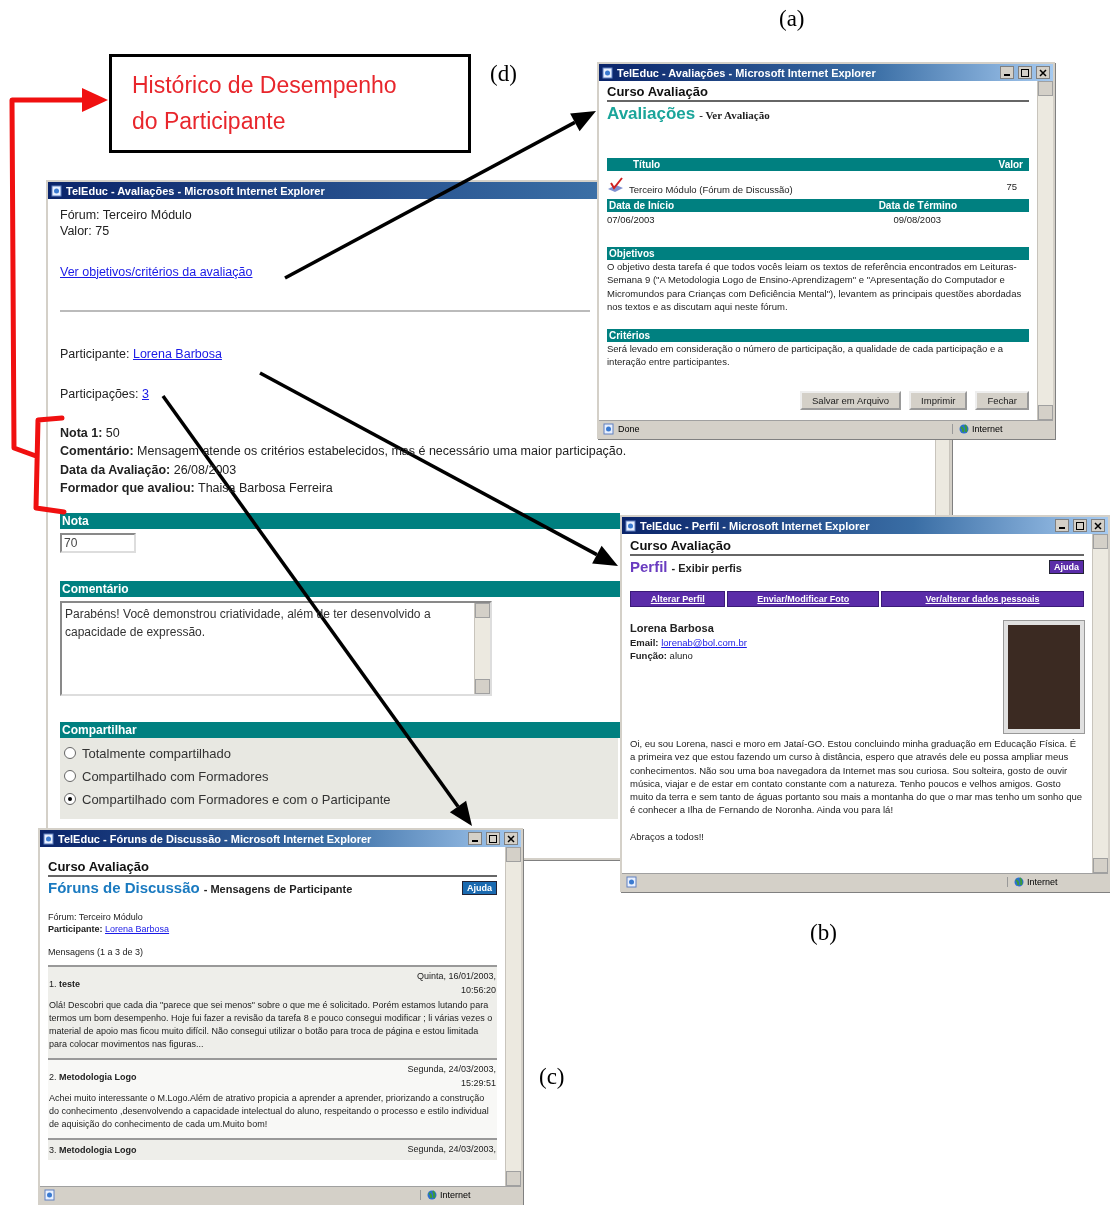 The width and height of the screenshot is (1110, 1205). I want to click on profile-name: Lorena Barbosa, so click(672, 628).